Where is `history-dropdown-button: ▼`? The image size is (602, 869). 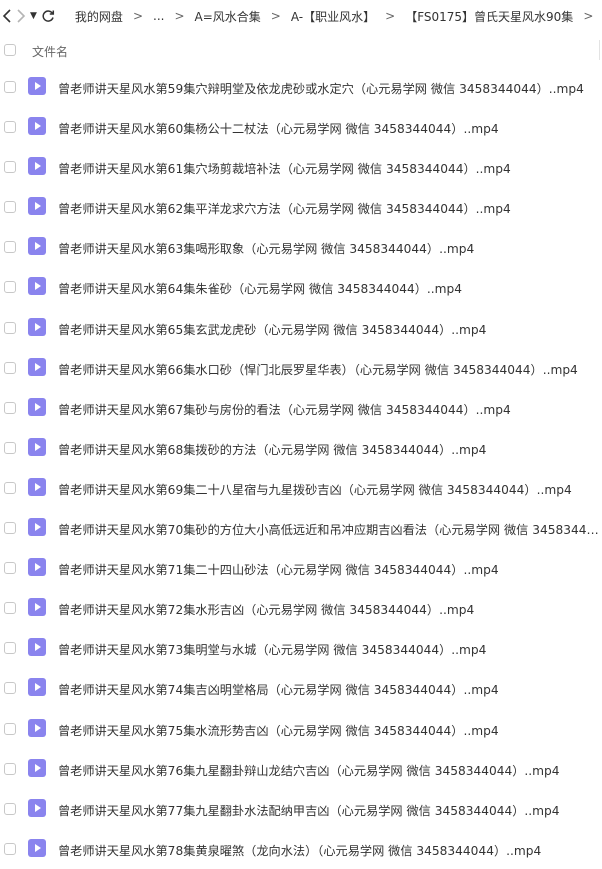
history-dropdown-button: ▼ is located at coordinates (33, 16).